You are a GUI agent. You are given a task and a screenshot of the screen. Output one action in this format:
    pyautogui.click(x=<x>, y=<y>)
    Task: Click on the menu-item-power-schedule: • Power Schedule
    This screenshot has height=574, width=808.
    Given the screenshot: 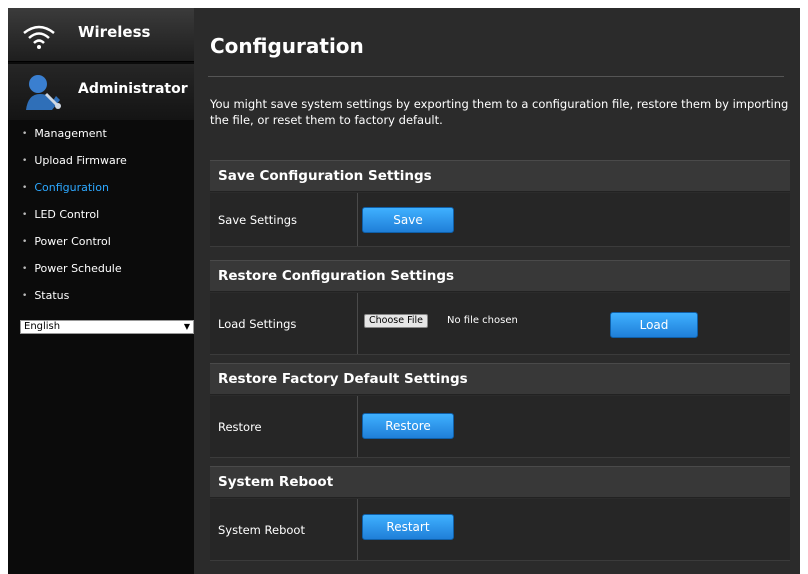 What is the action you would take?
    pyautogui.click(x=101, y=268)
    